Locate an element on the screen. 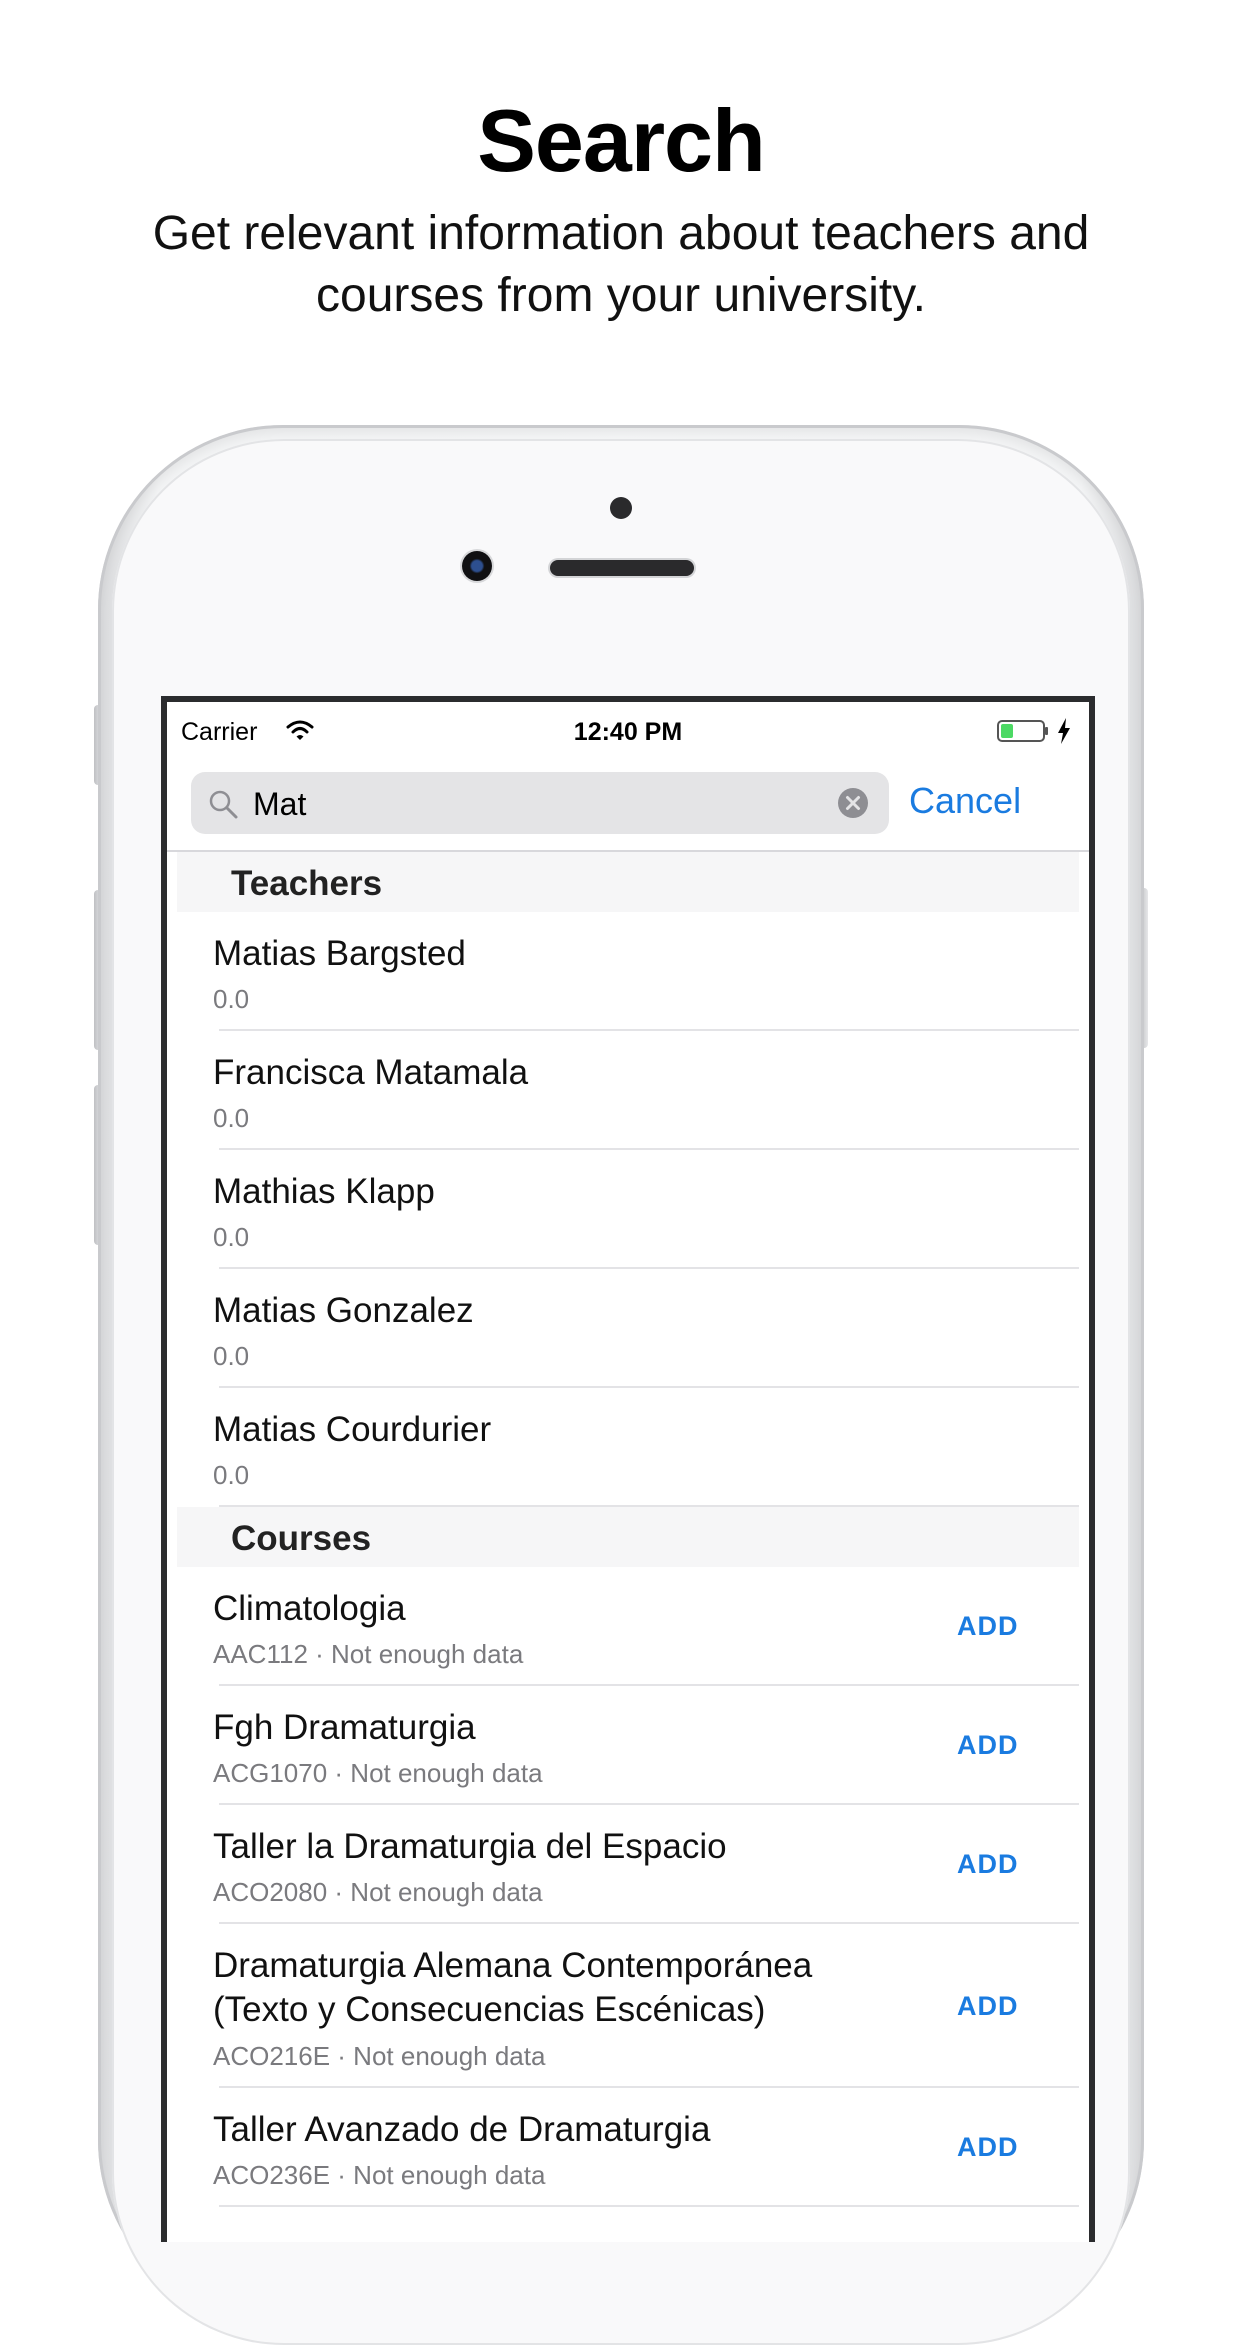  course-name: Fgh Dramaturgia is located at coordinates (344, 1727).